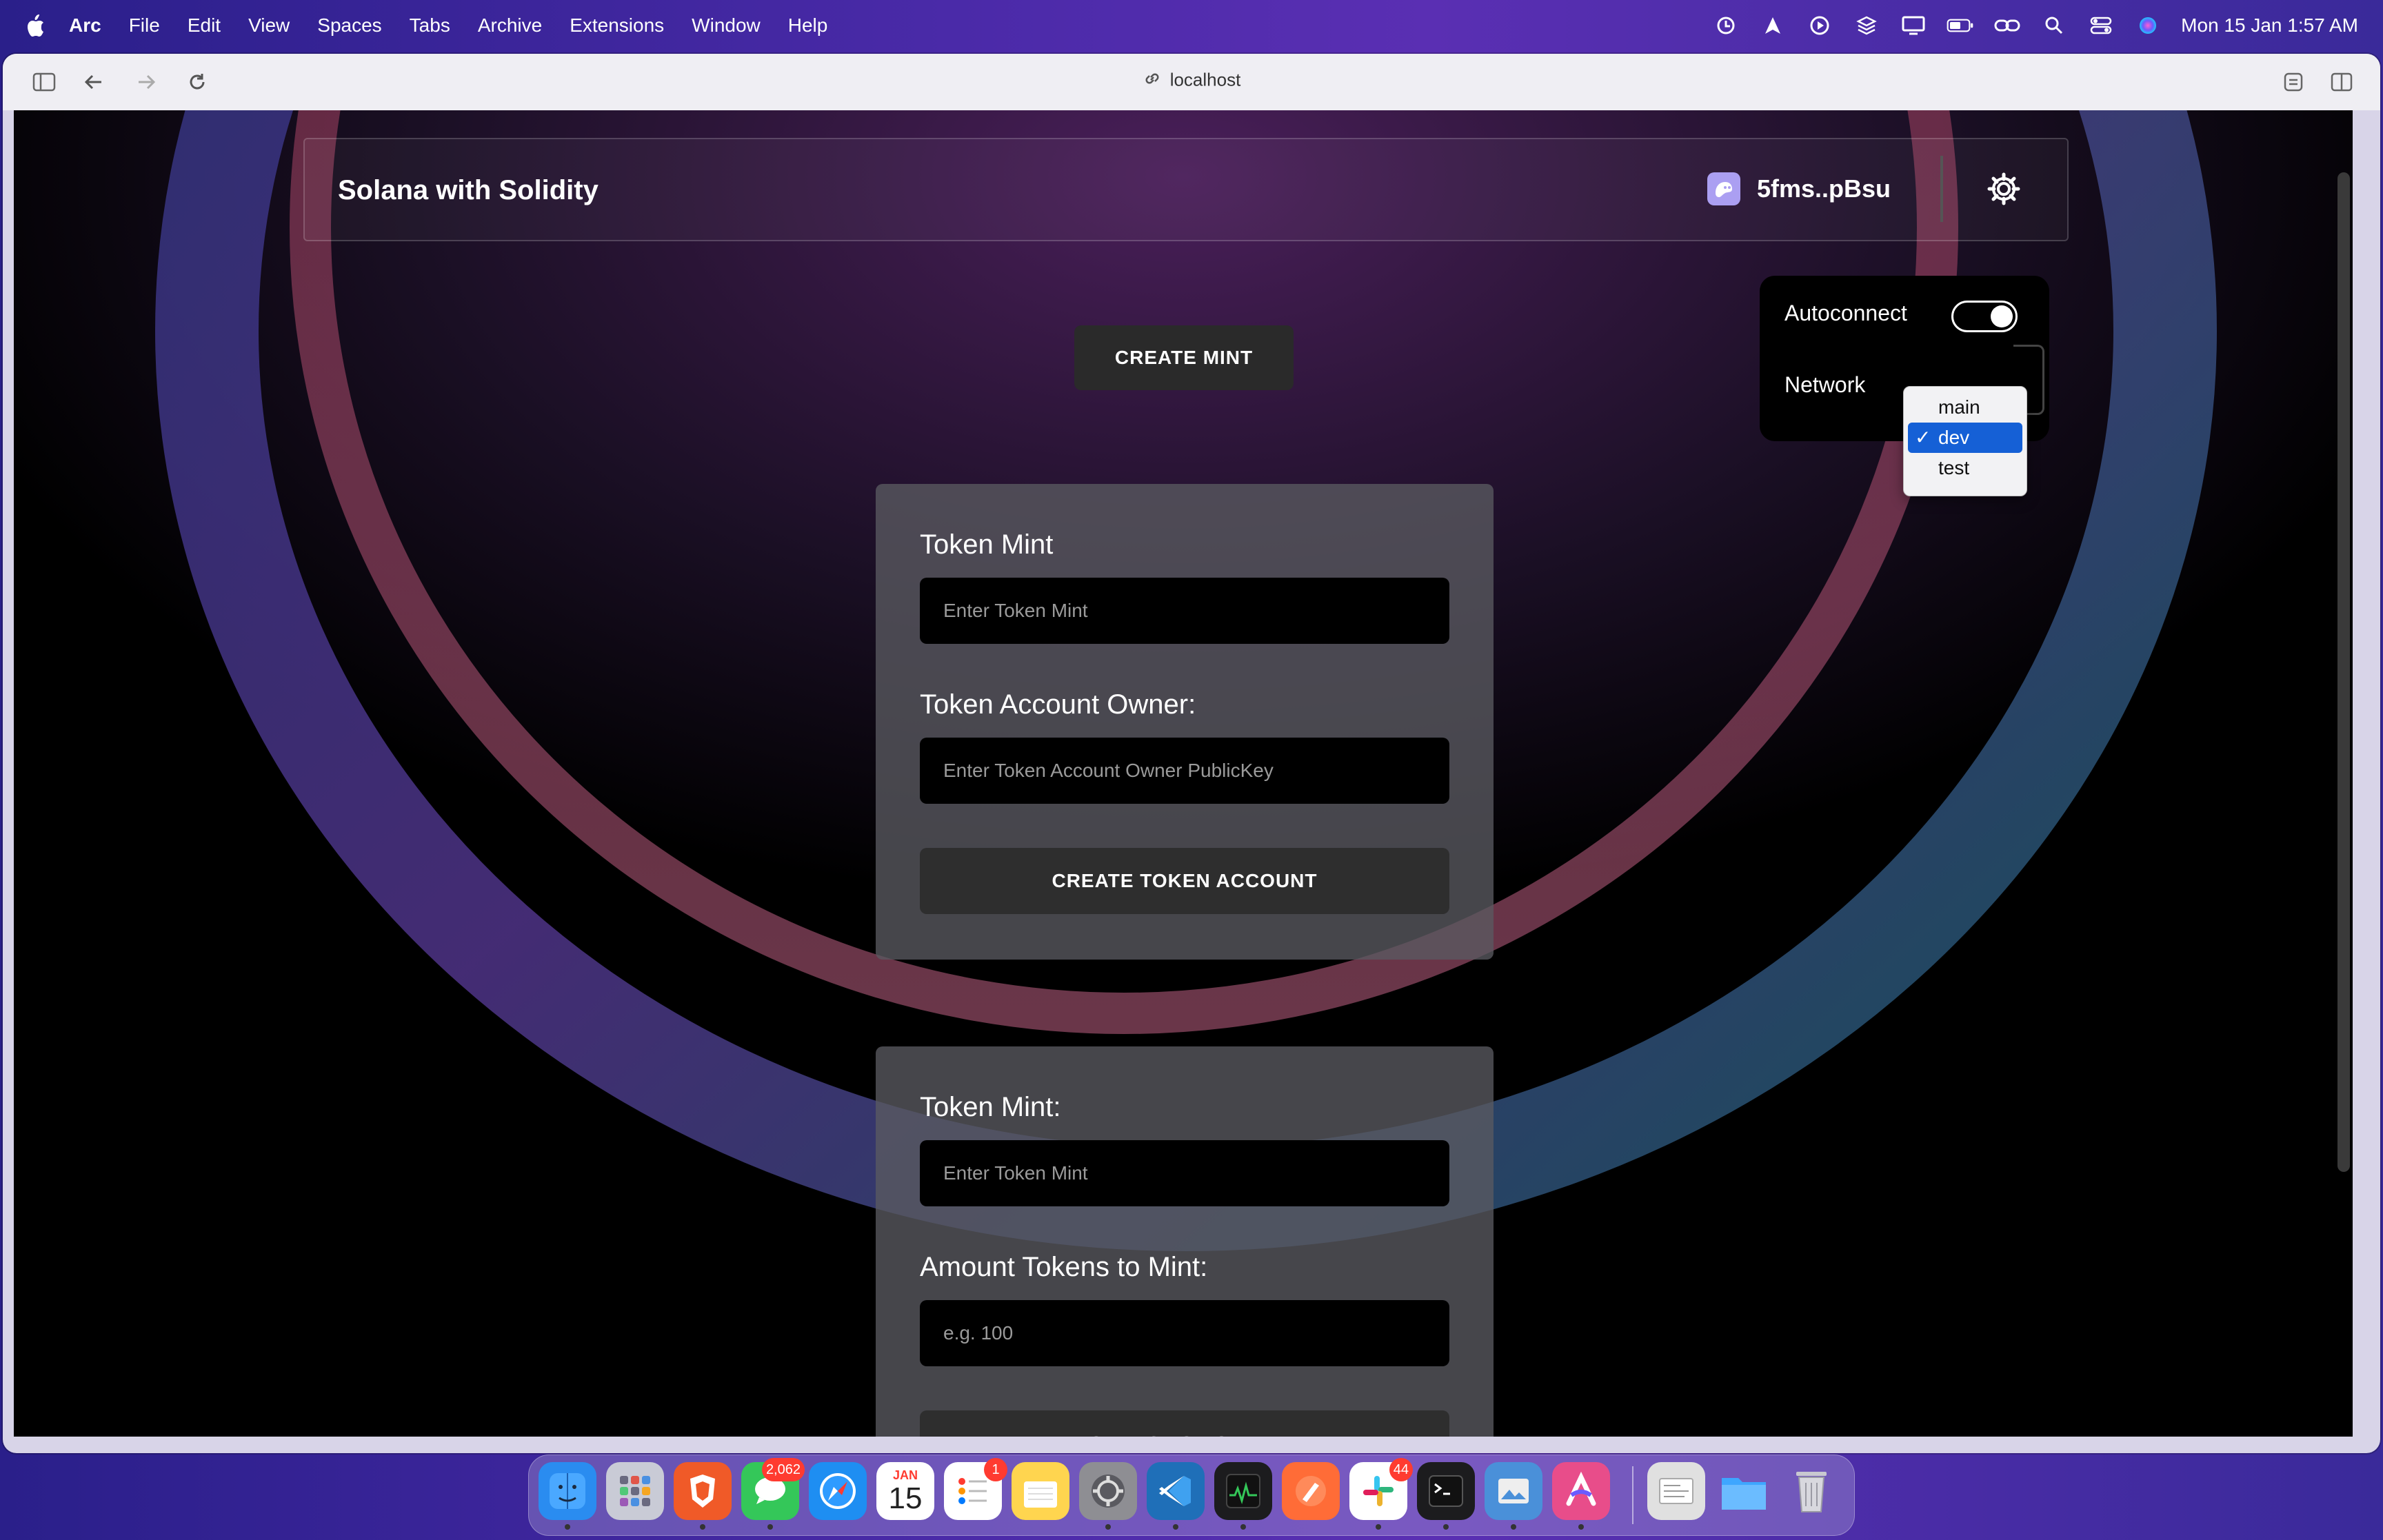 Image resolution: width=2383 pixels, height=1540 pixels. Describe the element at coordinates (1773, 26) in the screenshot. I see `navigation-icon` at that location.